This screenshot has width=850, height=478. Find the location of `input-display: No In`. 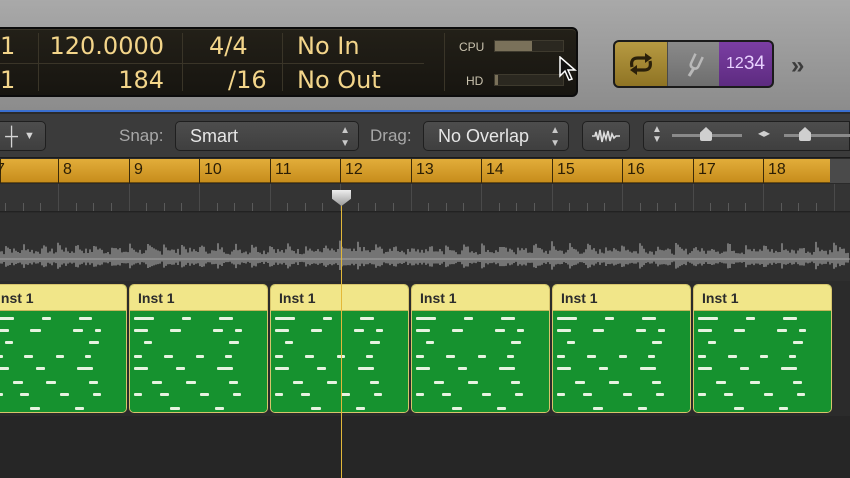

input-display: No In is located at coordinates (328, 46).